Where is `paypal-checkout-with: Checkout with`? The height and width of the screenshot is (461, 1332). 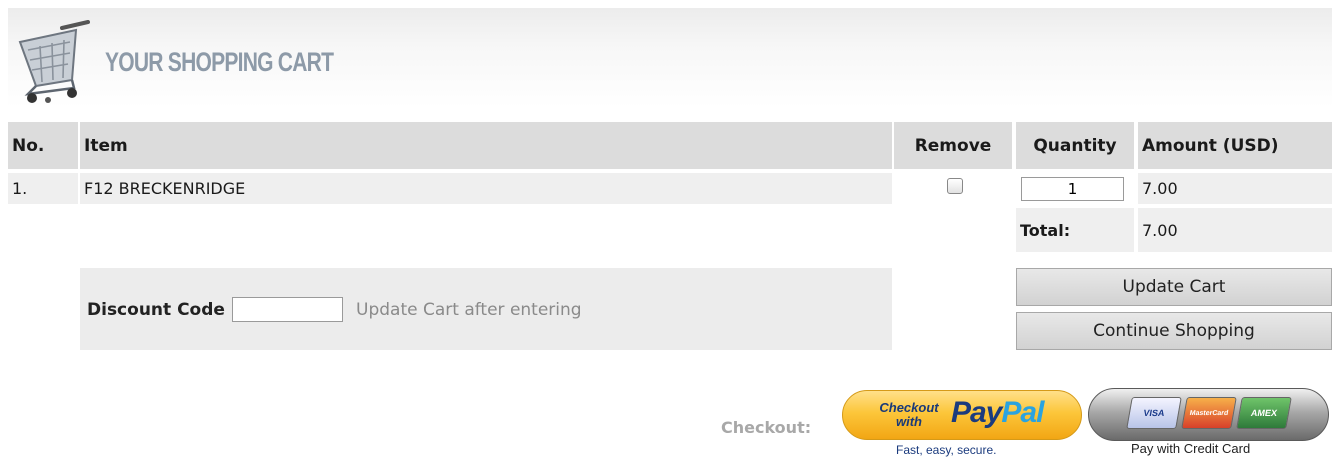 paypal-checkout-with: Checkout with is located at coordinates (909, 415).